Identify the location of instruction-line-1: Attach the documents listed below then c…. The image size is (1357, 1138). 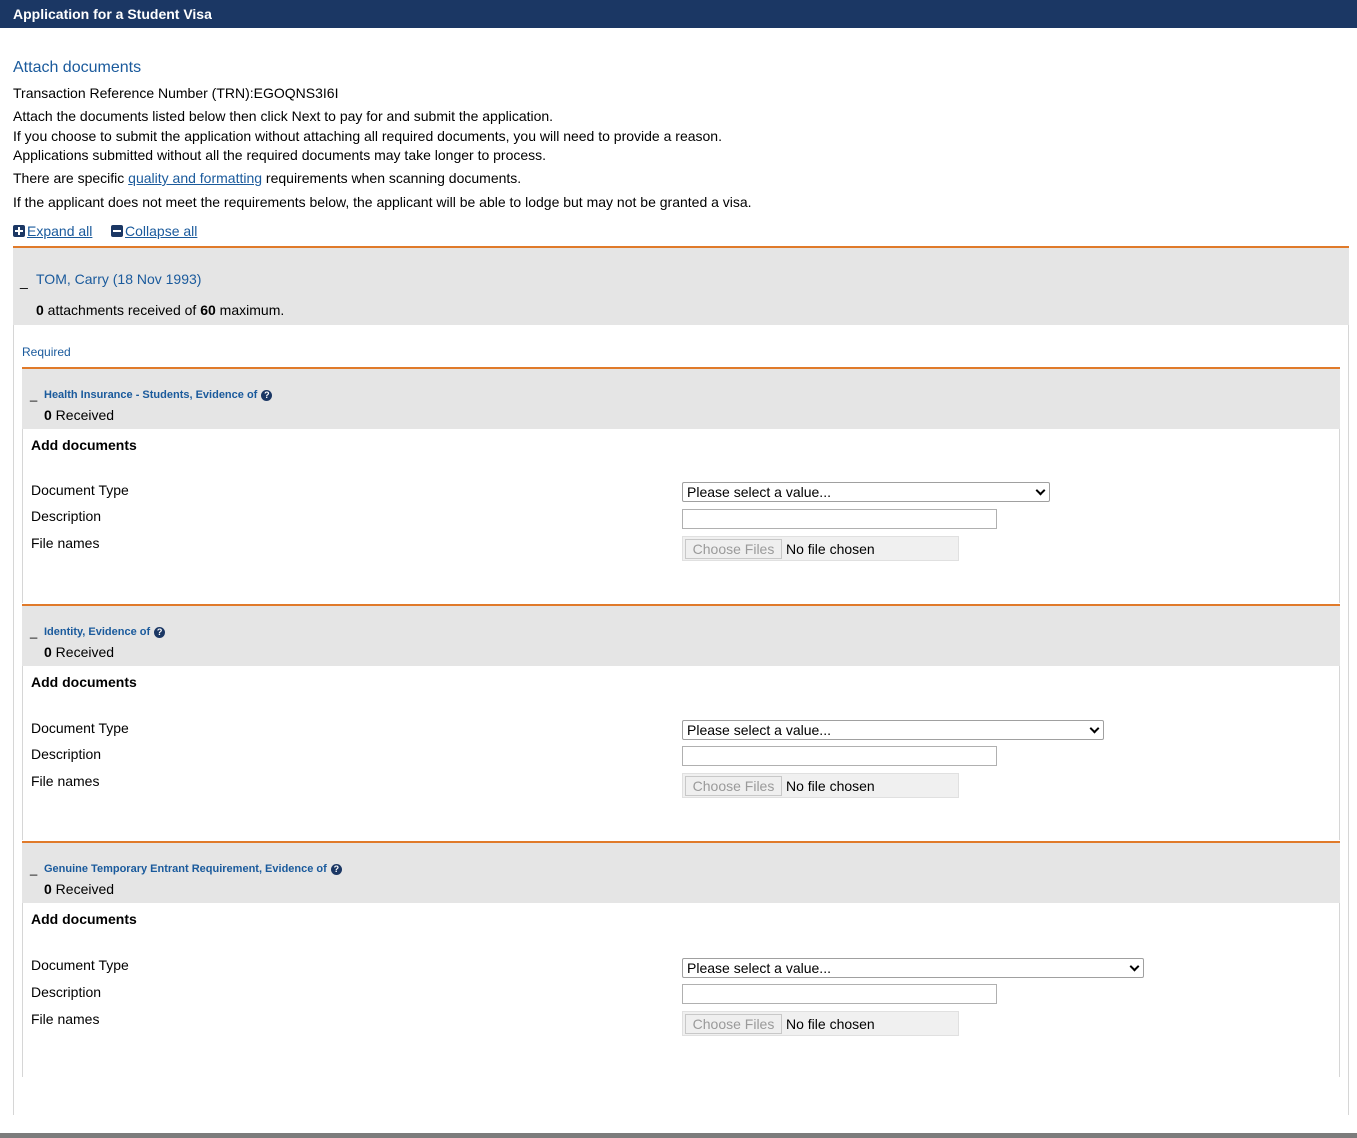
(283, 116).